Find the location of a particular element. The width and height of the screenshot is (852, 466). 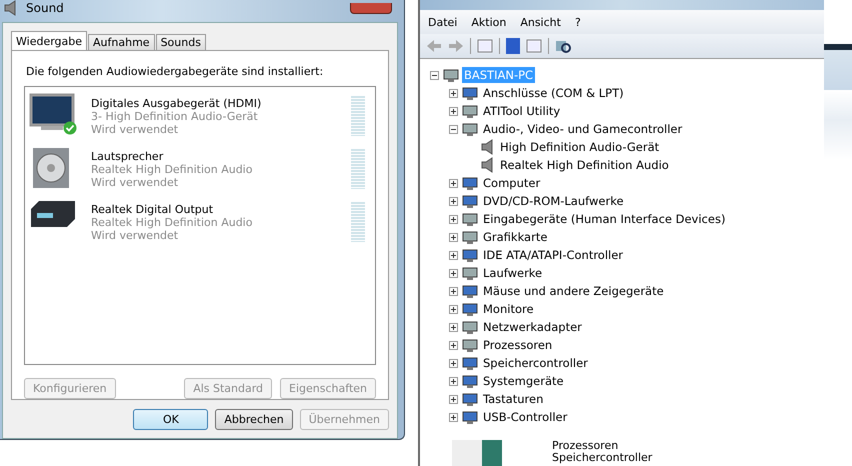

menu-item: Datei is located at coordinates (443, 22).